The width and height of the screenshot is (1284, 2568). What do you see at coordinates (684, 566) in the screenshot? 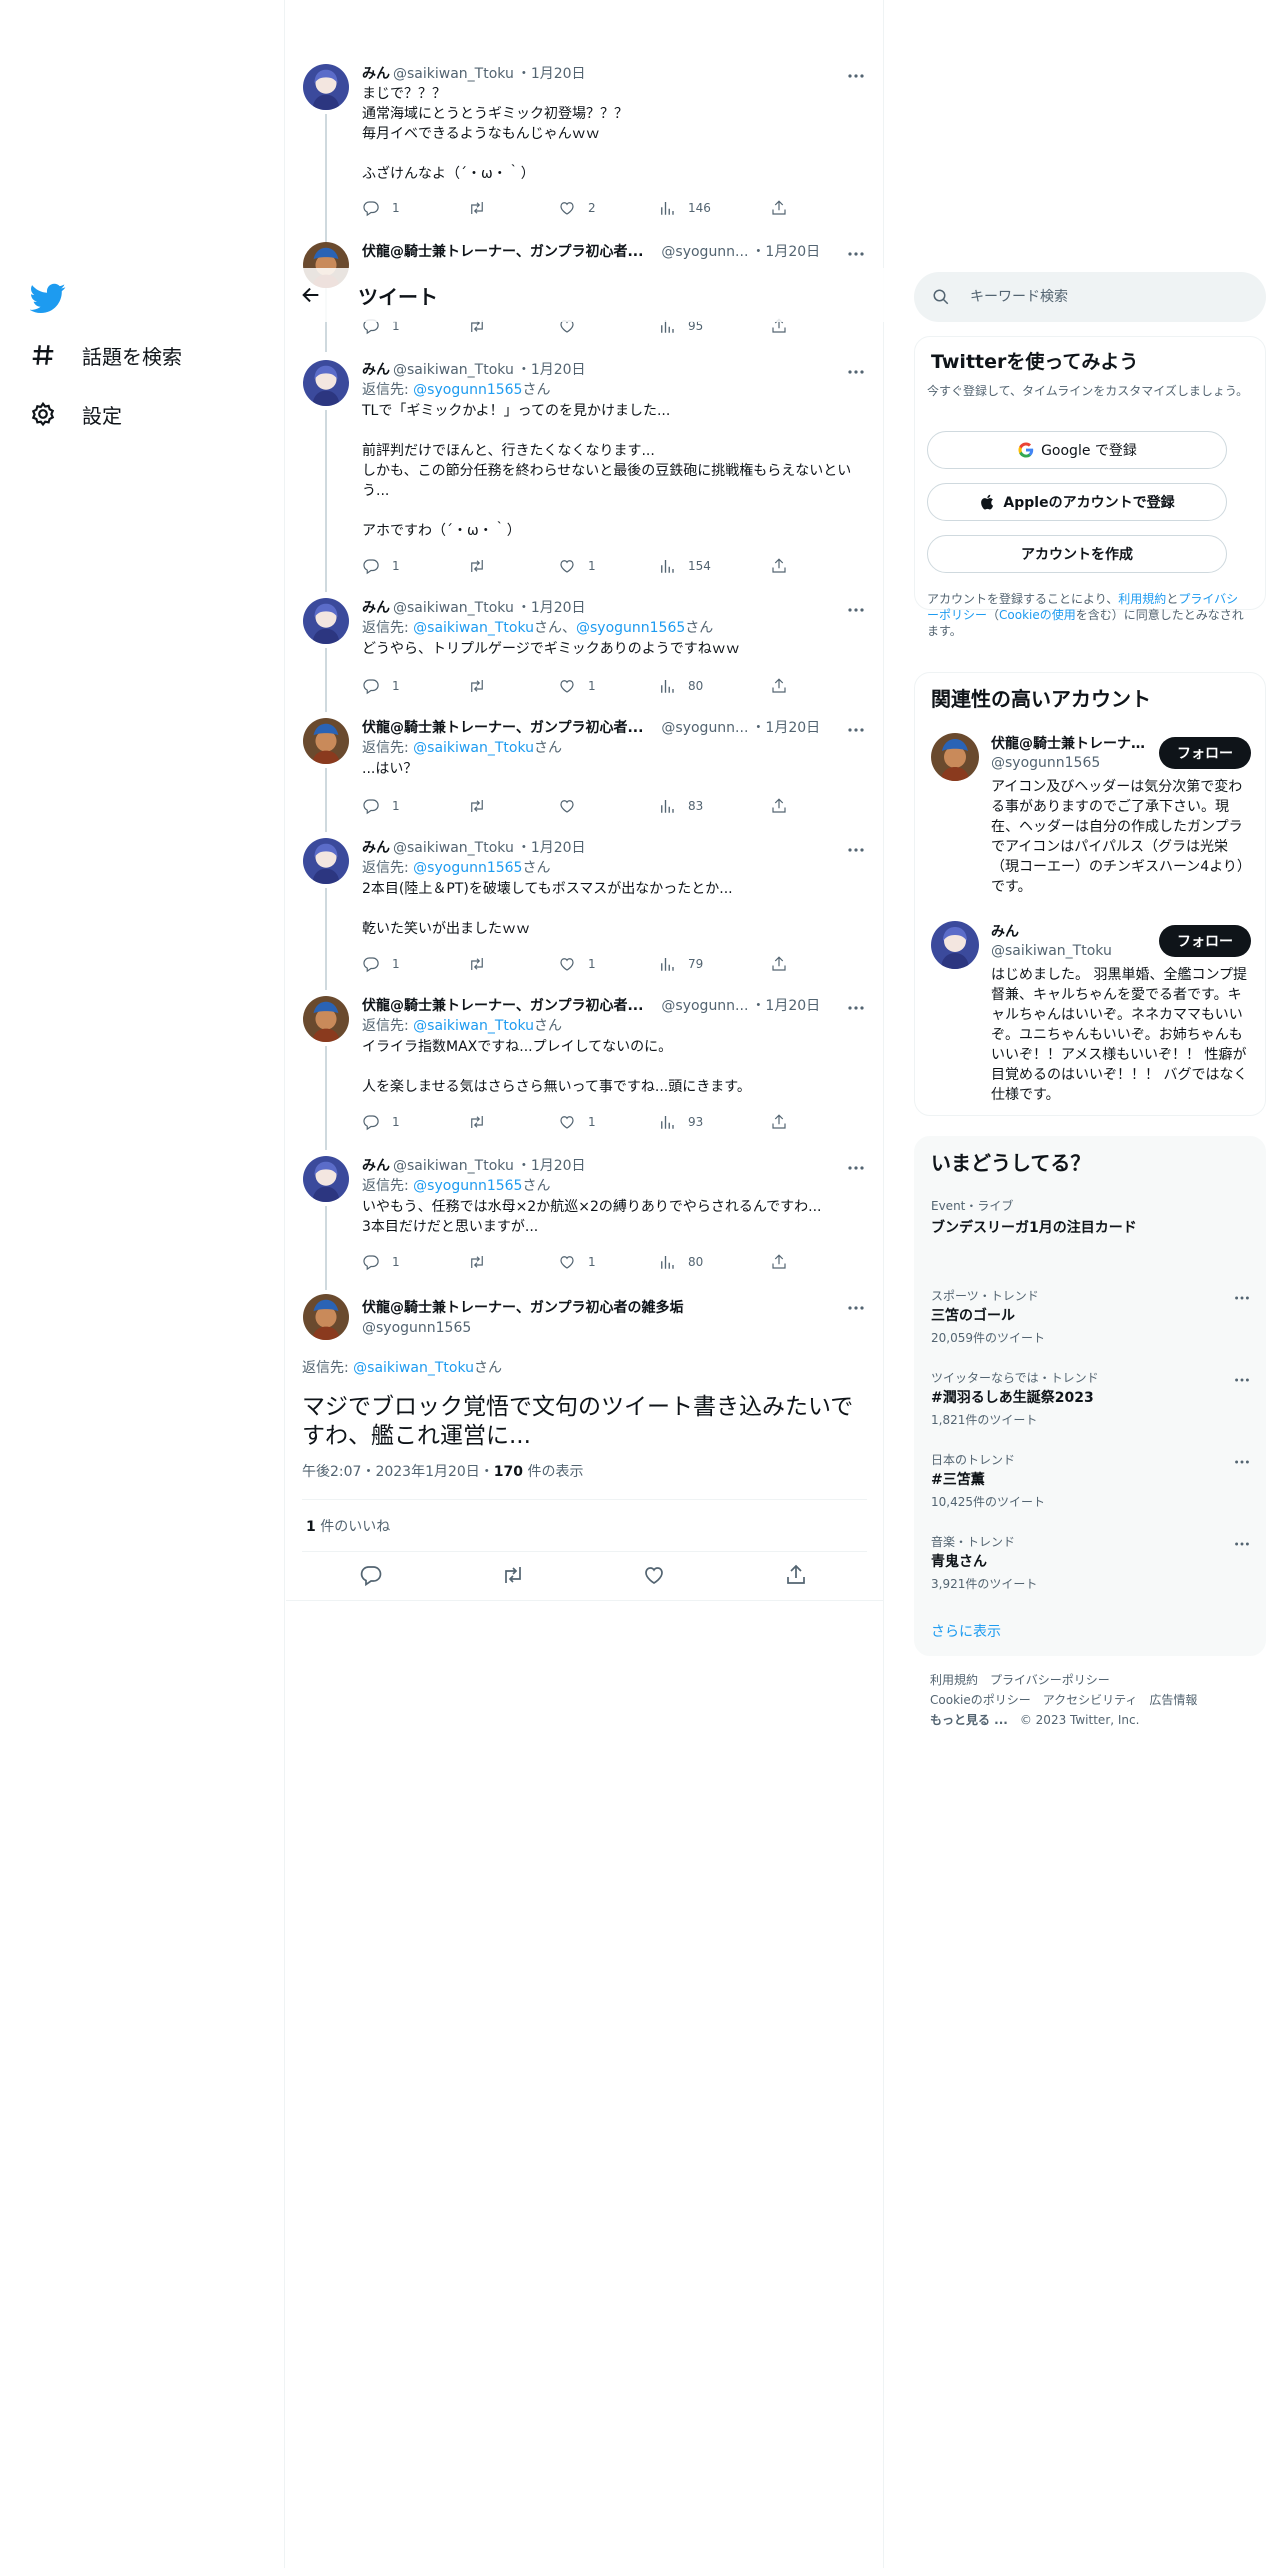
I see `views-button: 154` at bounding box center [684, 566].